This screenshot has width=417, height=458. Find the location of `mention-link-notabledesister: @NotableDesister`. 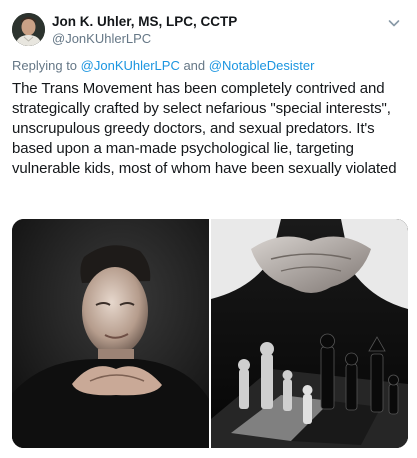

mention-link-notabledesister: @NotableDesister is located at coordinates (262, 65).